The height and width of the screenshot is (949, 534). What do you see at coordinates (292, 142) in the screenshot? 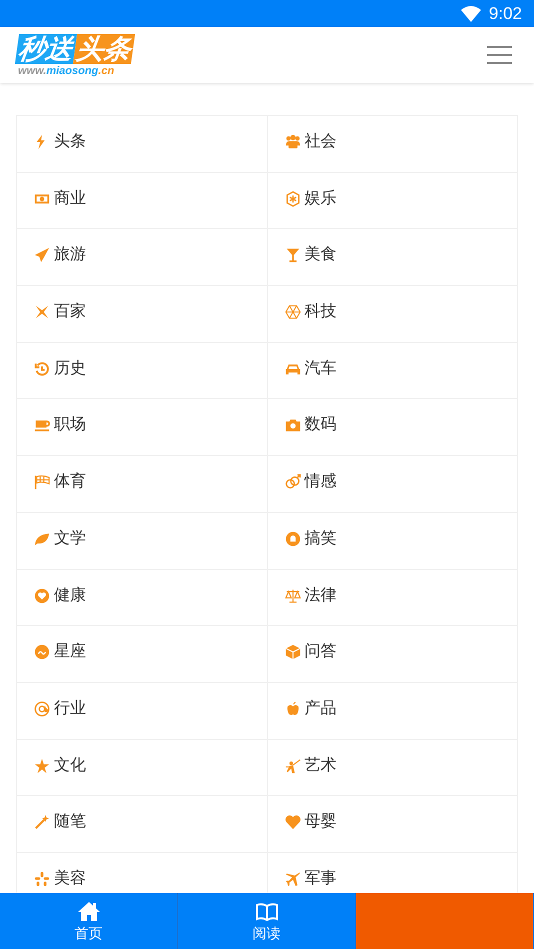
I see `people-icon` at bounding box center [292, 142].